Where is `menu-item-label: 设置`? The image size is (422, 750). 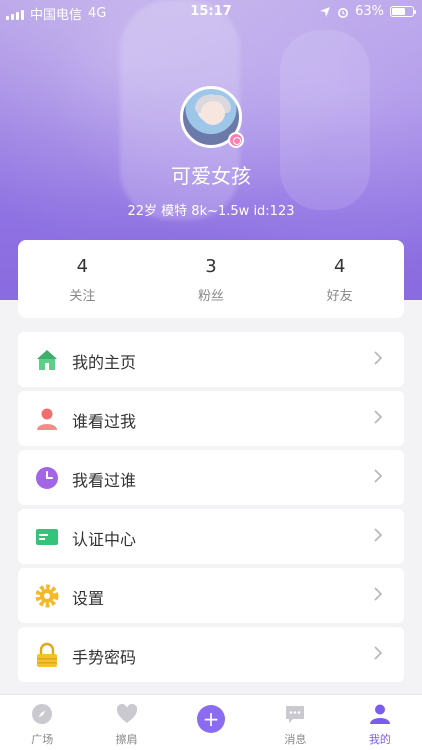 menu-item-label: 设置 is located at coordinates (88, 598).